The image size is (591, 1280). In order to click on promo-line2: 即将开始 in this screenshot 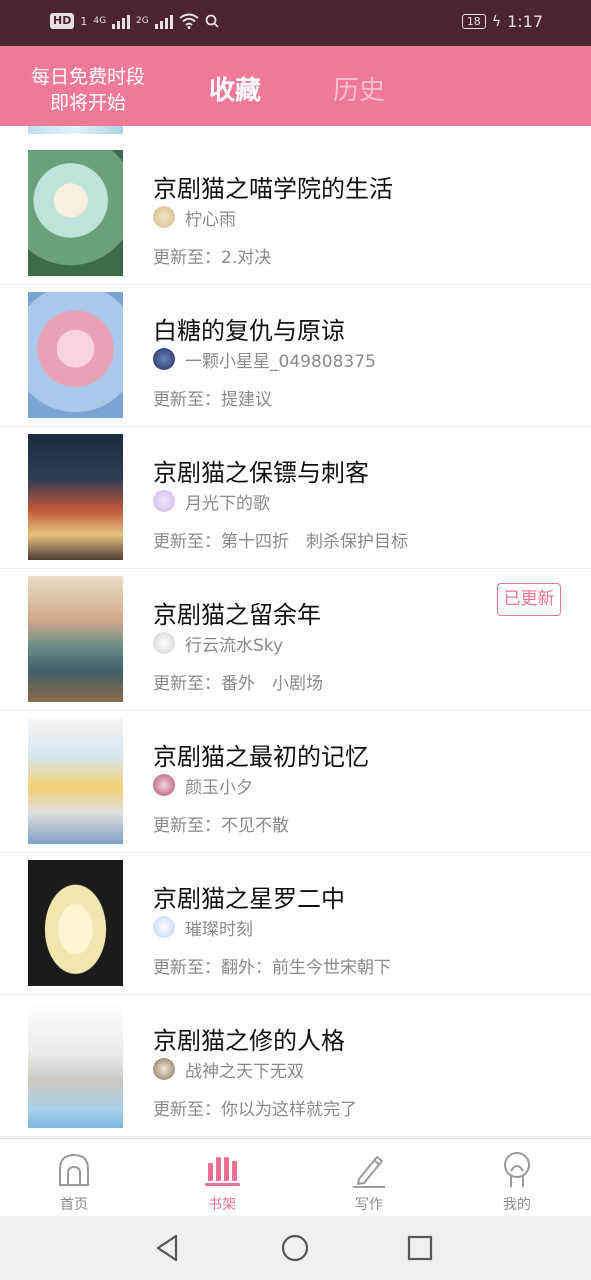, I will do `click(87, 103)`.